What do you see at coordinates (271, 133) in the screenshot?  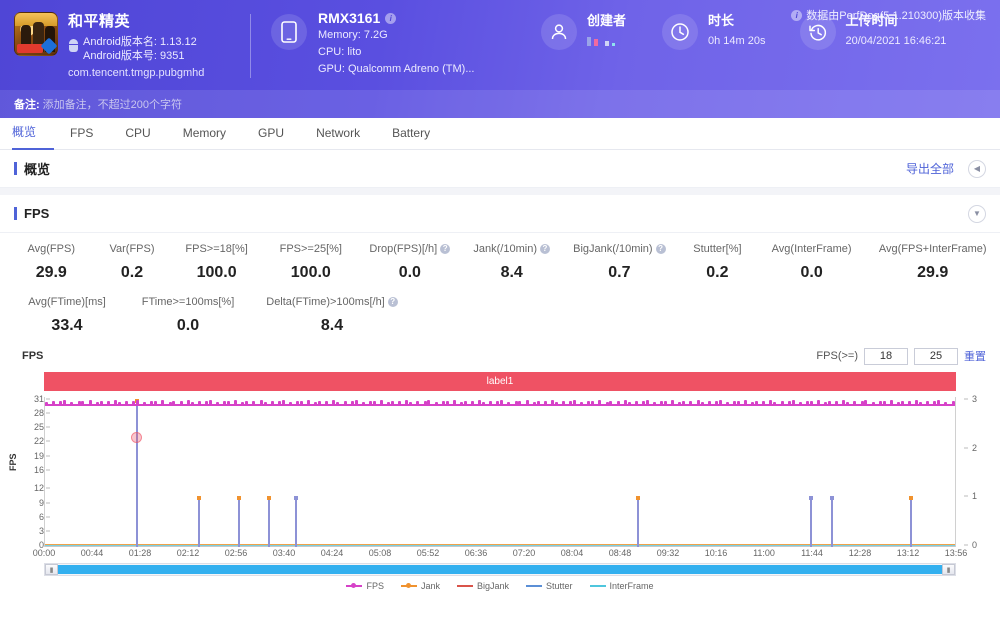 I see `tab-GPU: GPU` at bounding box center [271, 133].